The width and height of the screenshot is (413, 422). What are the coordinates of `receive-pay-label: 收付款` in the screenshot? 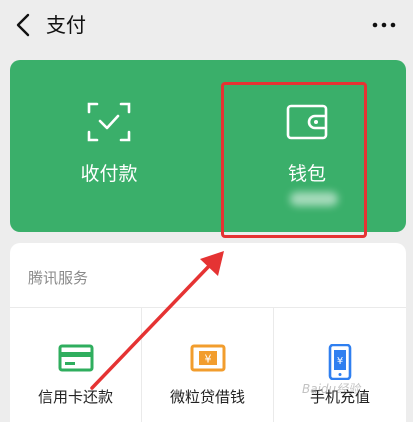 It's located at (109, 174).